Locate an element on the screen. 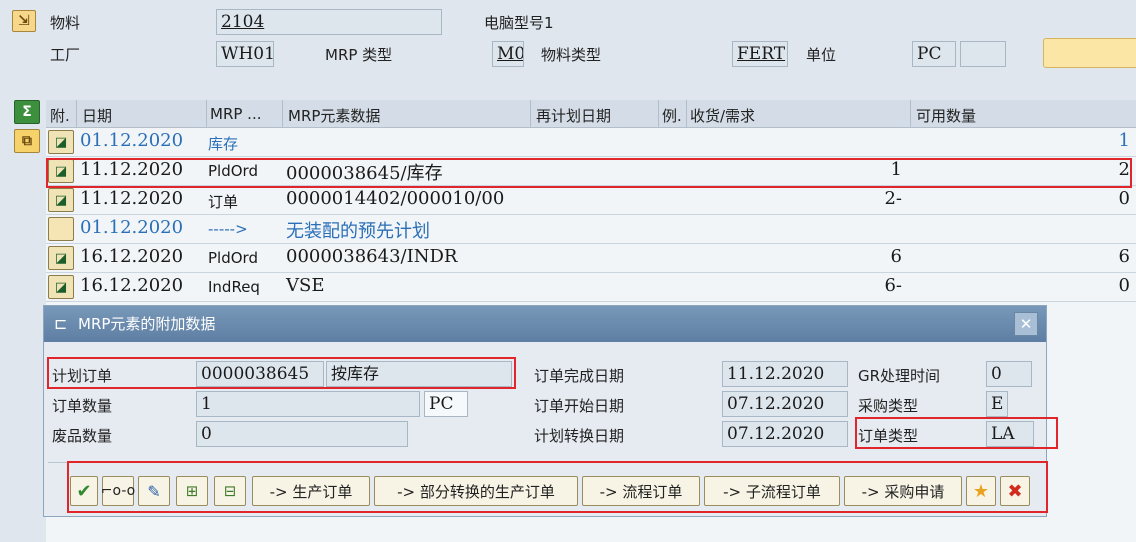 The image size is (1136, 542). computer-model-label: 电脑型号1 is located at coordinates (519, 23).